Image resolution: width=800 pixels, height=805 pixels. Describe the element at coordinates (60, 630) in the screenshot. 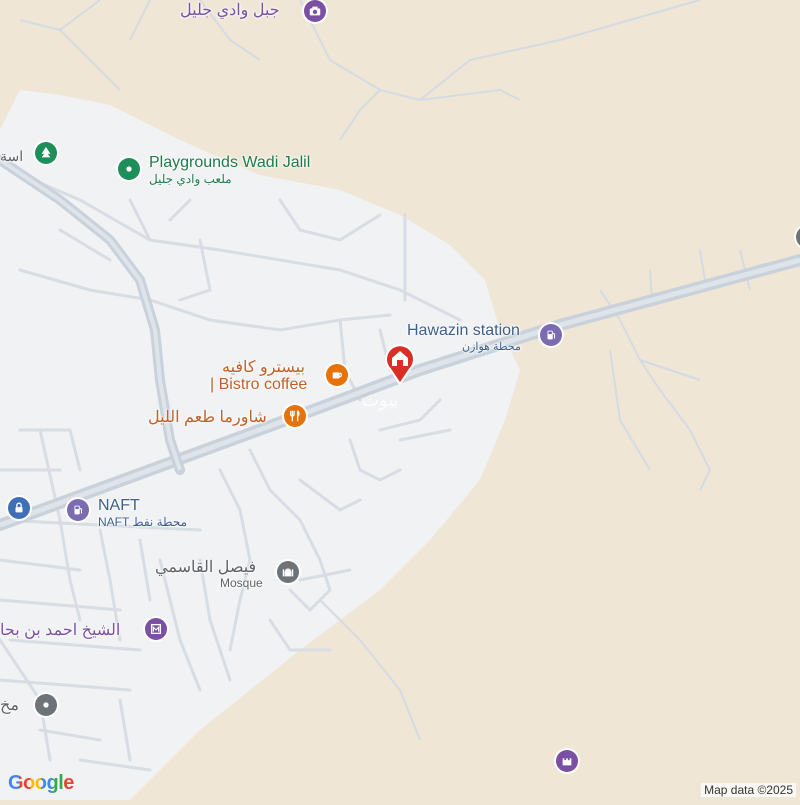

I see `label-sheikh: الشيخ احمد بن بحا` at that location.